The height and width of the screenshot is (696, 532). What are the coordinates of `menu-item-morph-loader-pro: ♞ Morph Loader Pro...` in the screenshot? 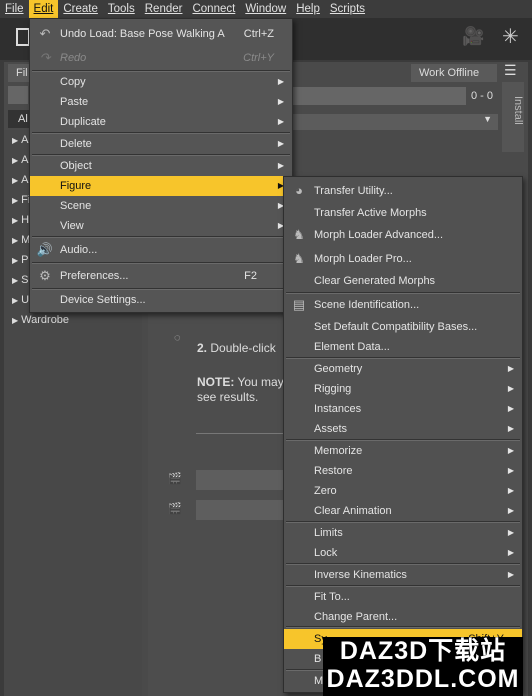 It's located at (403, 259).